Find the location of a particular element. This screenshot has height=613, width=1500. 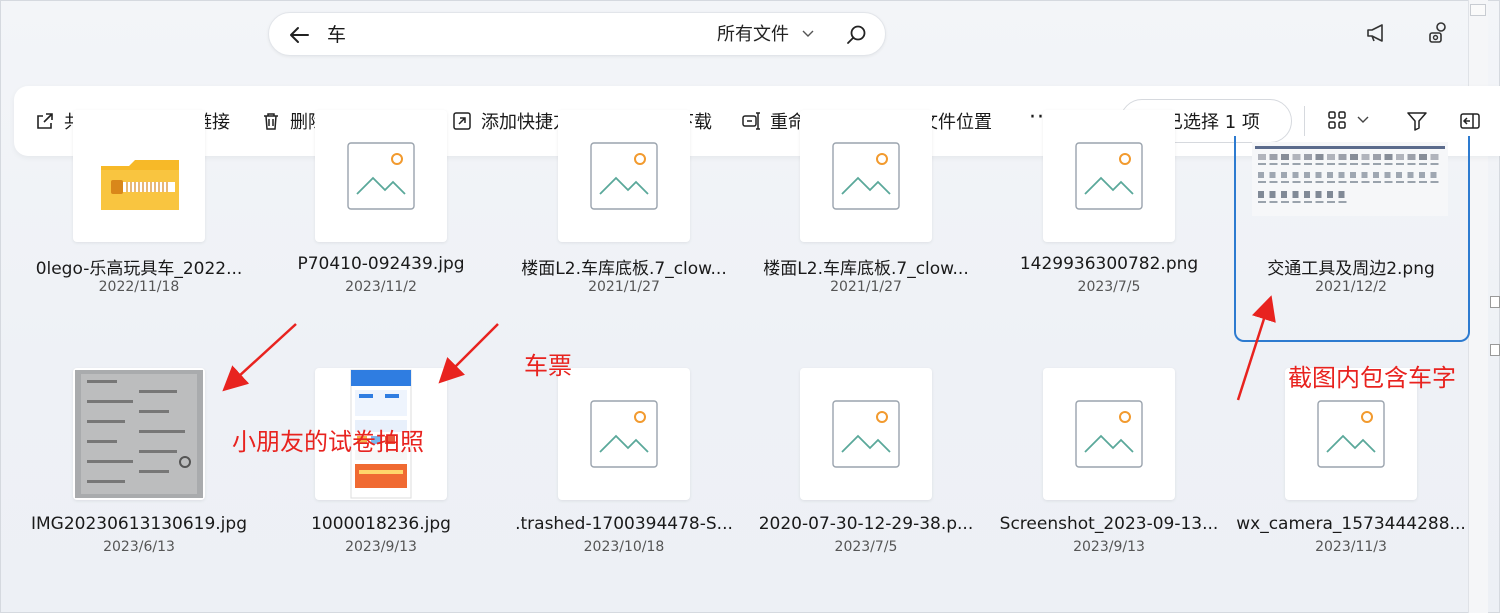

file-name: 1000018236.jpg is located at coordinates (381, 524).